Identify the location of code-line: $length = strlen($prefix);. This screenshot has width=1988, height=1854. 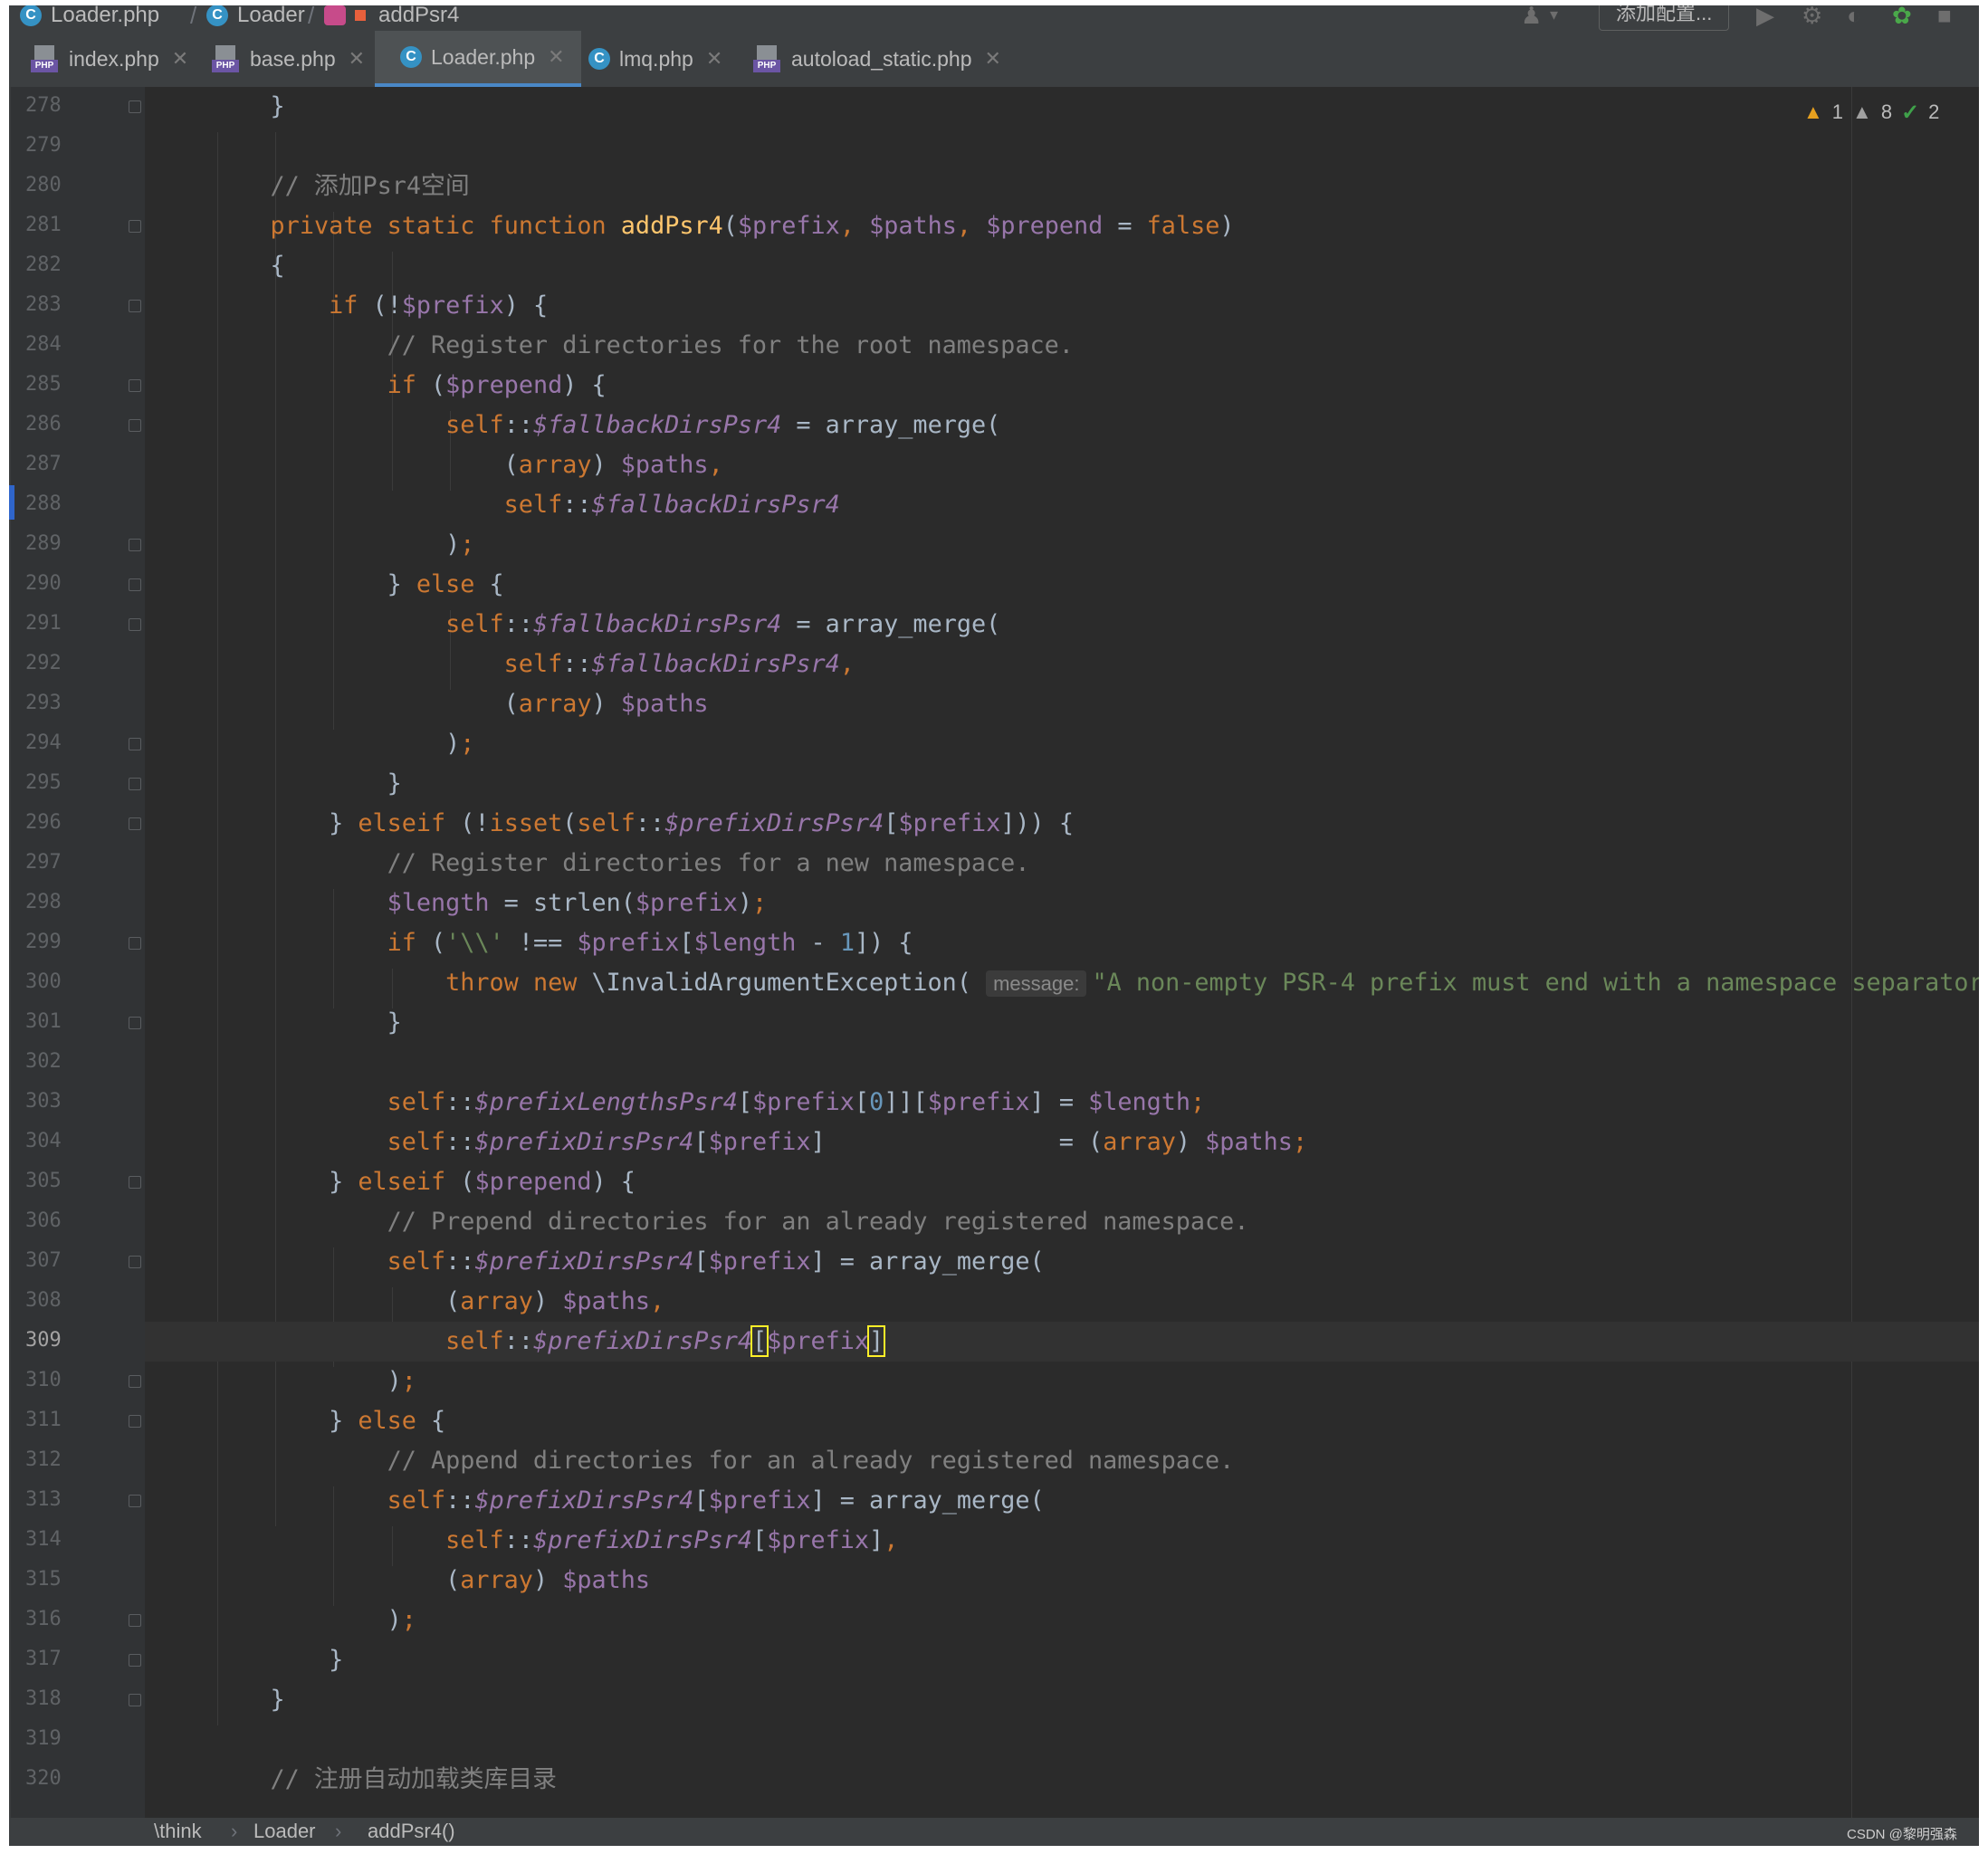
(490, 903).